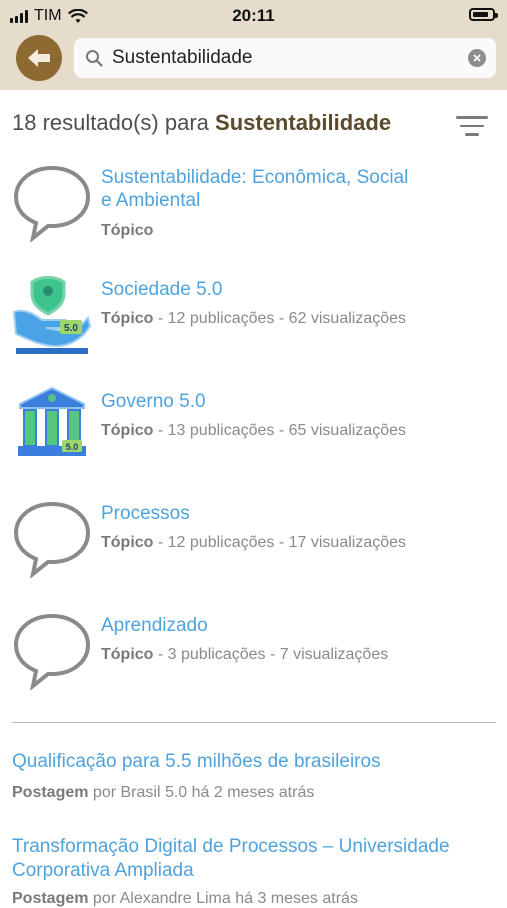 The image size is (507, 908). I want to click on search-icon, so click(94, 58).